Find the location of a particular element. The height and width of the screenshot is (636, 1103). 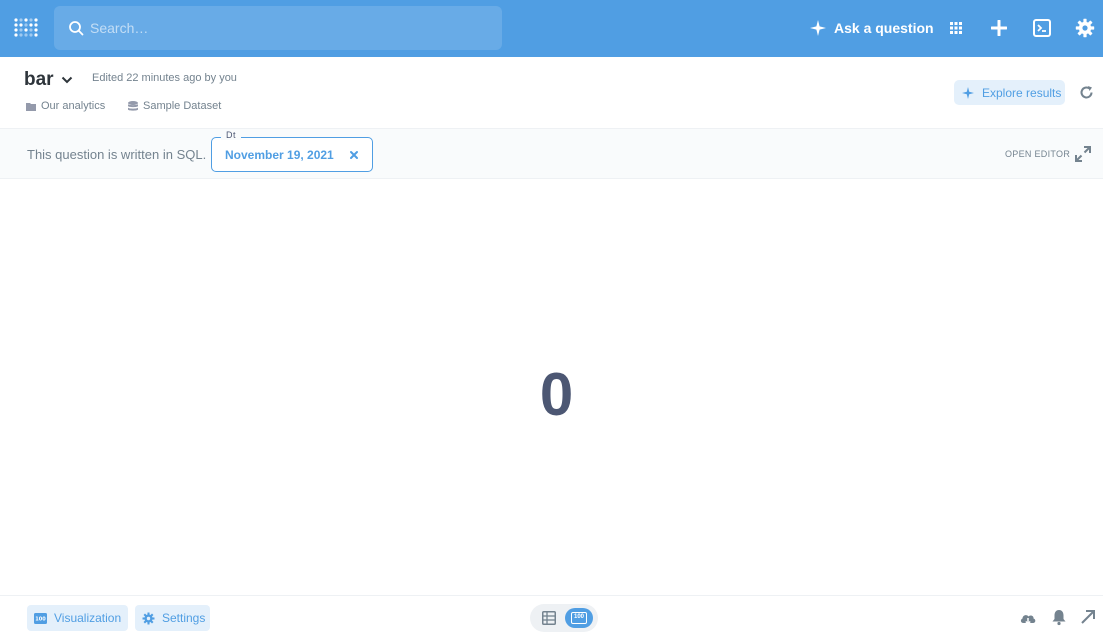

refresh-icon is located at coordinates (1086, 92).